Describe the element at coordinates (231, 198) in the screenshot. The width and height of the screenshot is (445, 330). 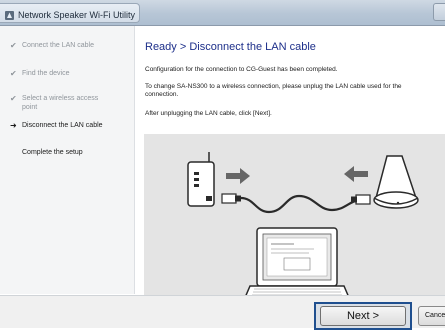
I see `lan-plug-icon` at that location.